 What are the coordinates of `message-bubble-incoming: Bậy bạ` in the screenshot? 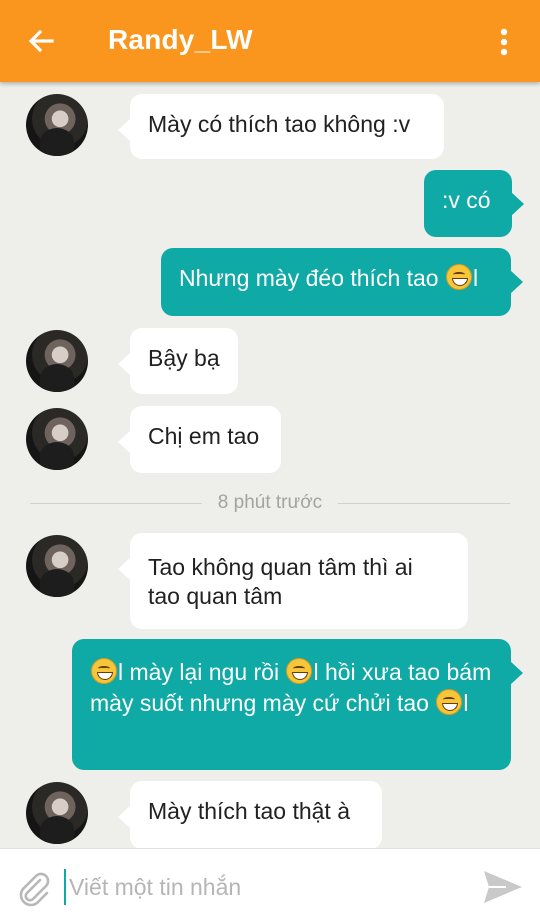 It's located at (178, 361).